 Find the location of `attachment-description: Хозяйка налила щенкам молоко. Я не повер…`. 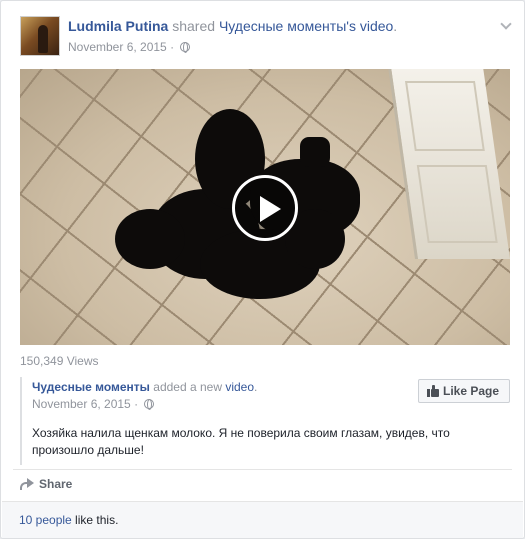

attachment-description: Хозяйка налила щенкам молоко. Я не повер… is located at coordinates (241, 441).